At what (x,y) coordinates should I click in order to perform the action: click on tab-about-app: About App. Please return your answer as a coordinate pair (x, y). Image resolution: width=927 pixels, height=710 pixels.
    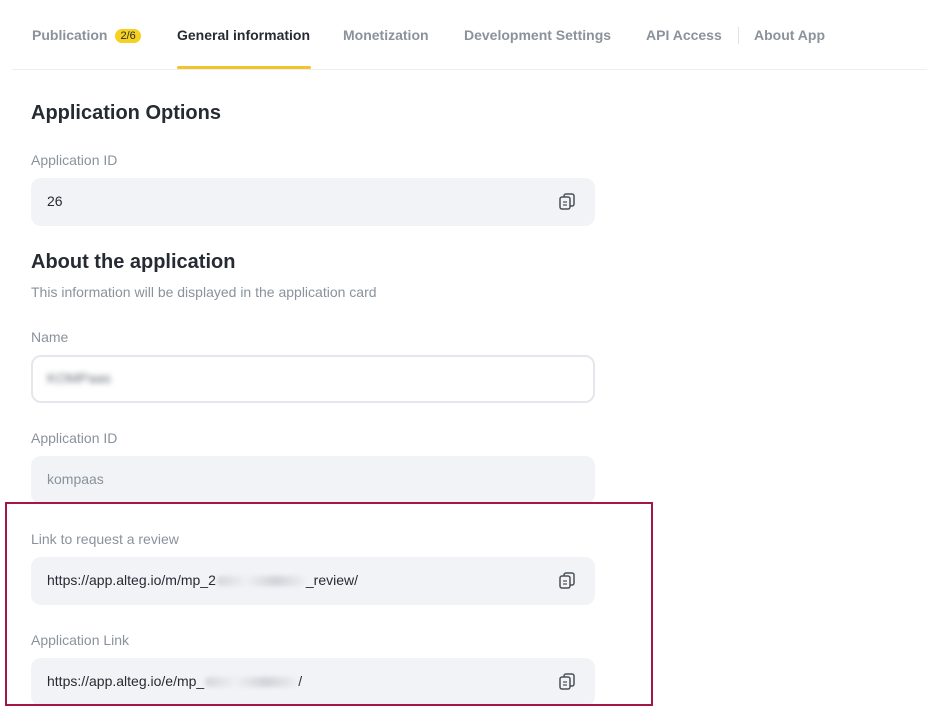
    Looking at the image, I should click on (789, 35).